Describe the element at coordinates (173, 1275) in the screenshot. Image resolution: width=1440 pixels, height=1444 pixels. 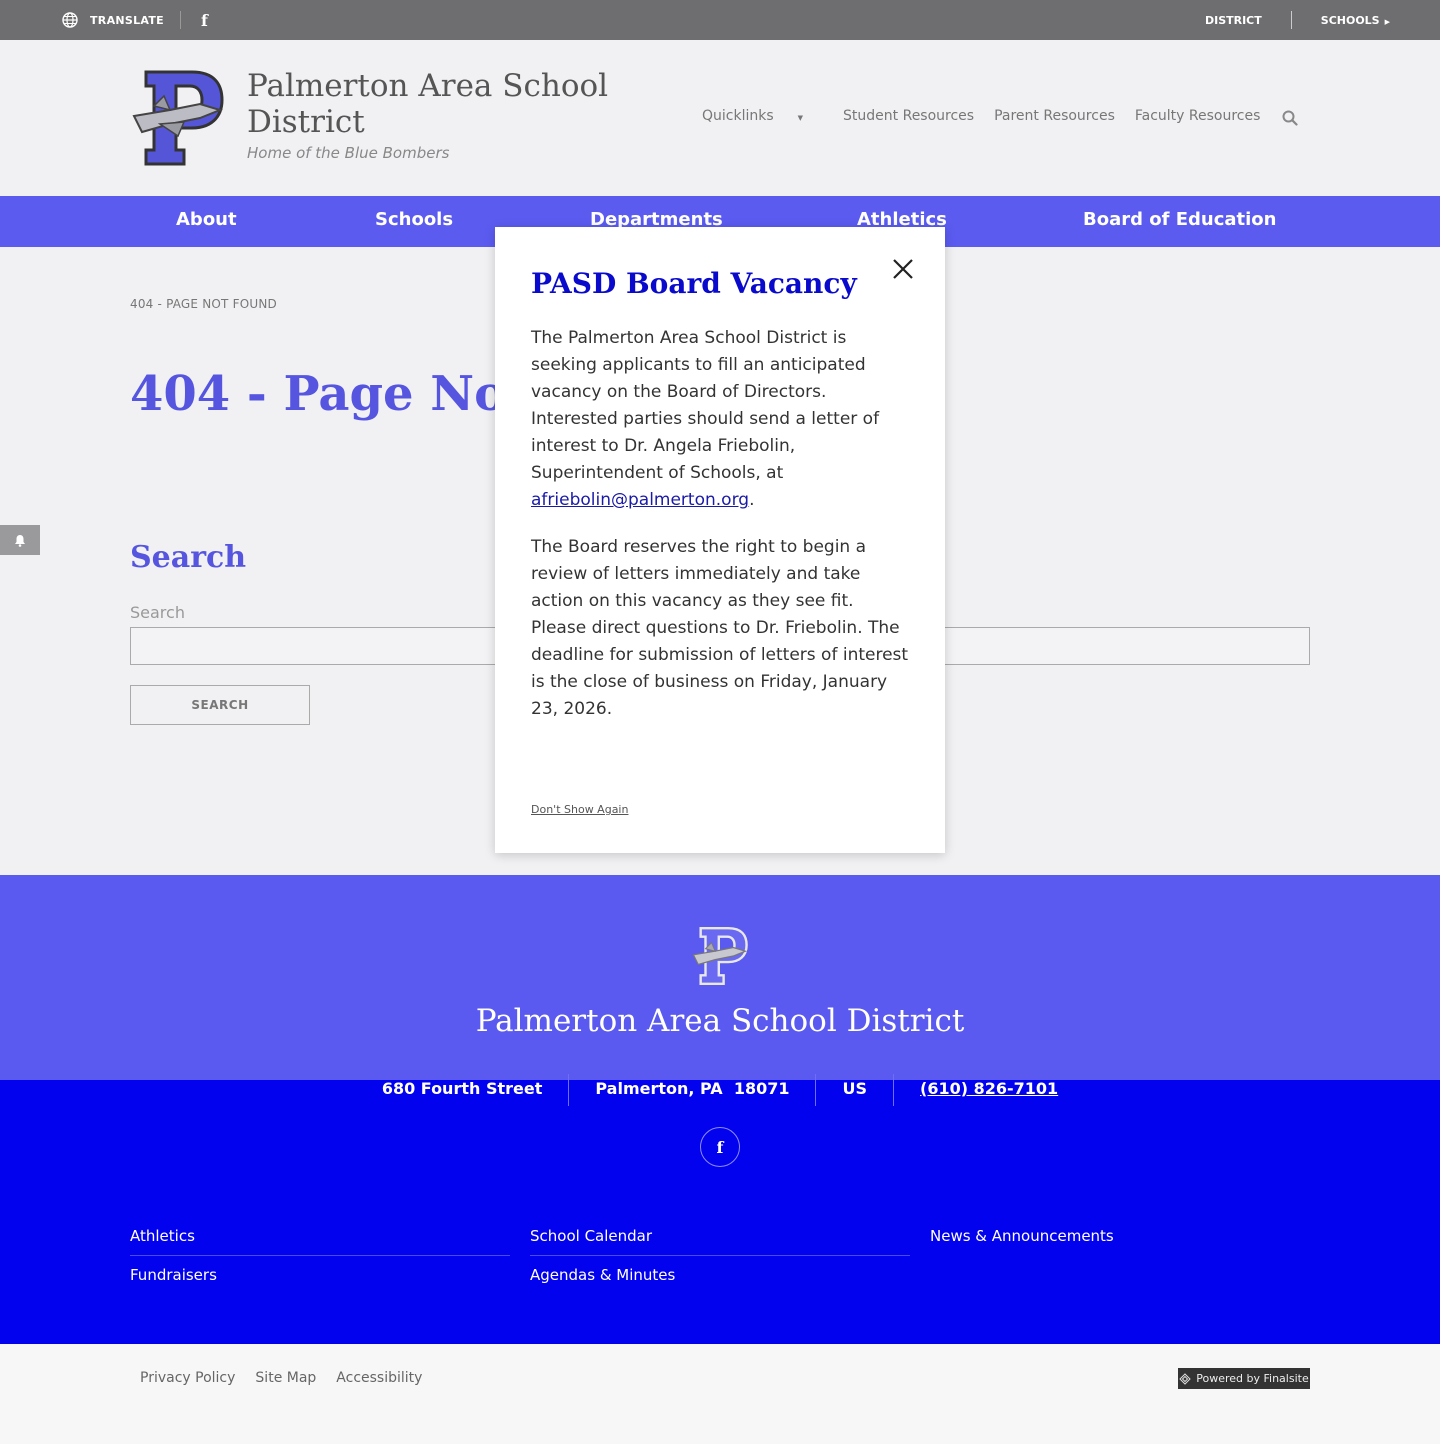
I see `footer-link-fundraisers: Fundraisers` at that location.